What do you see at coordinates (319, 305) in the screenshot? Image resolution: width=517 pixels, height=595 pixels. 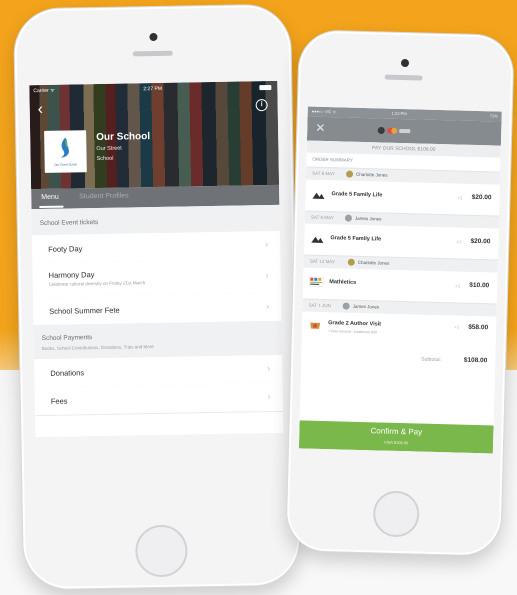 I see `order-date: SAT 1 JUN` at bounding box center [319, 305].